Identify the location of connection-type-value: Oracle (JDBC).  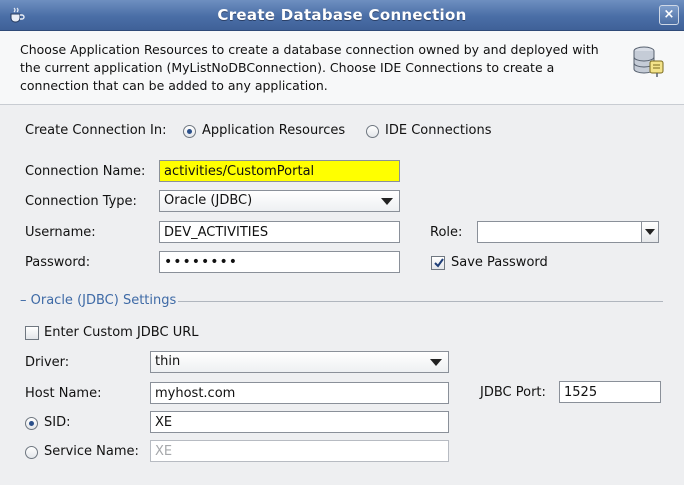
(208, 200).